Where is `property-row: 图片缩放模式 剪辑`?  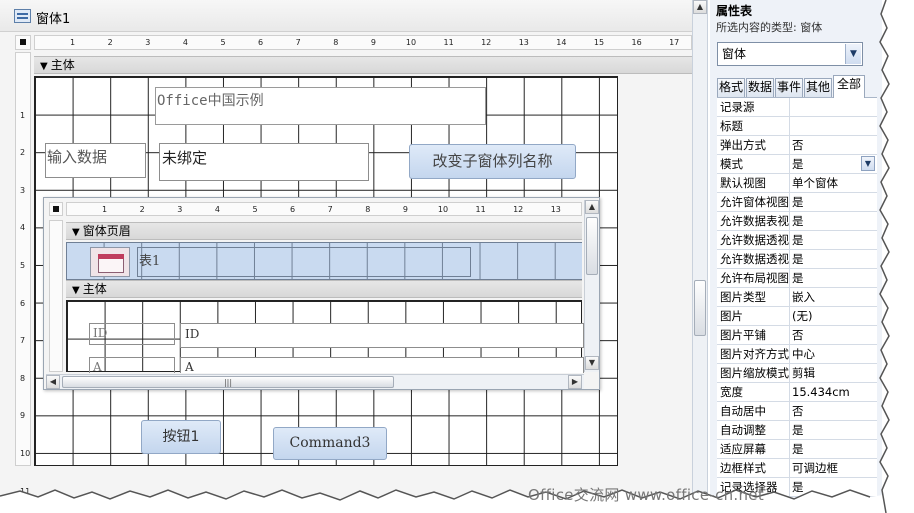 property-row: 图片缩放模式 剪辑 is located at coordinates (797, 373).